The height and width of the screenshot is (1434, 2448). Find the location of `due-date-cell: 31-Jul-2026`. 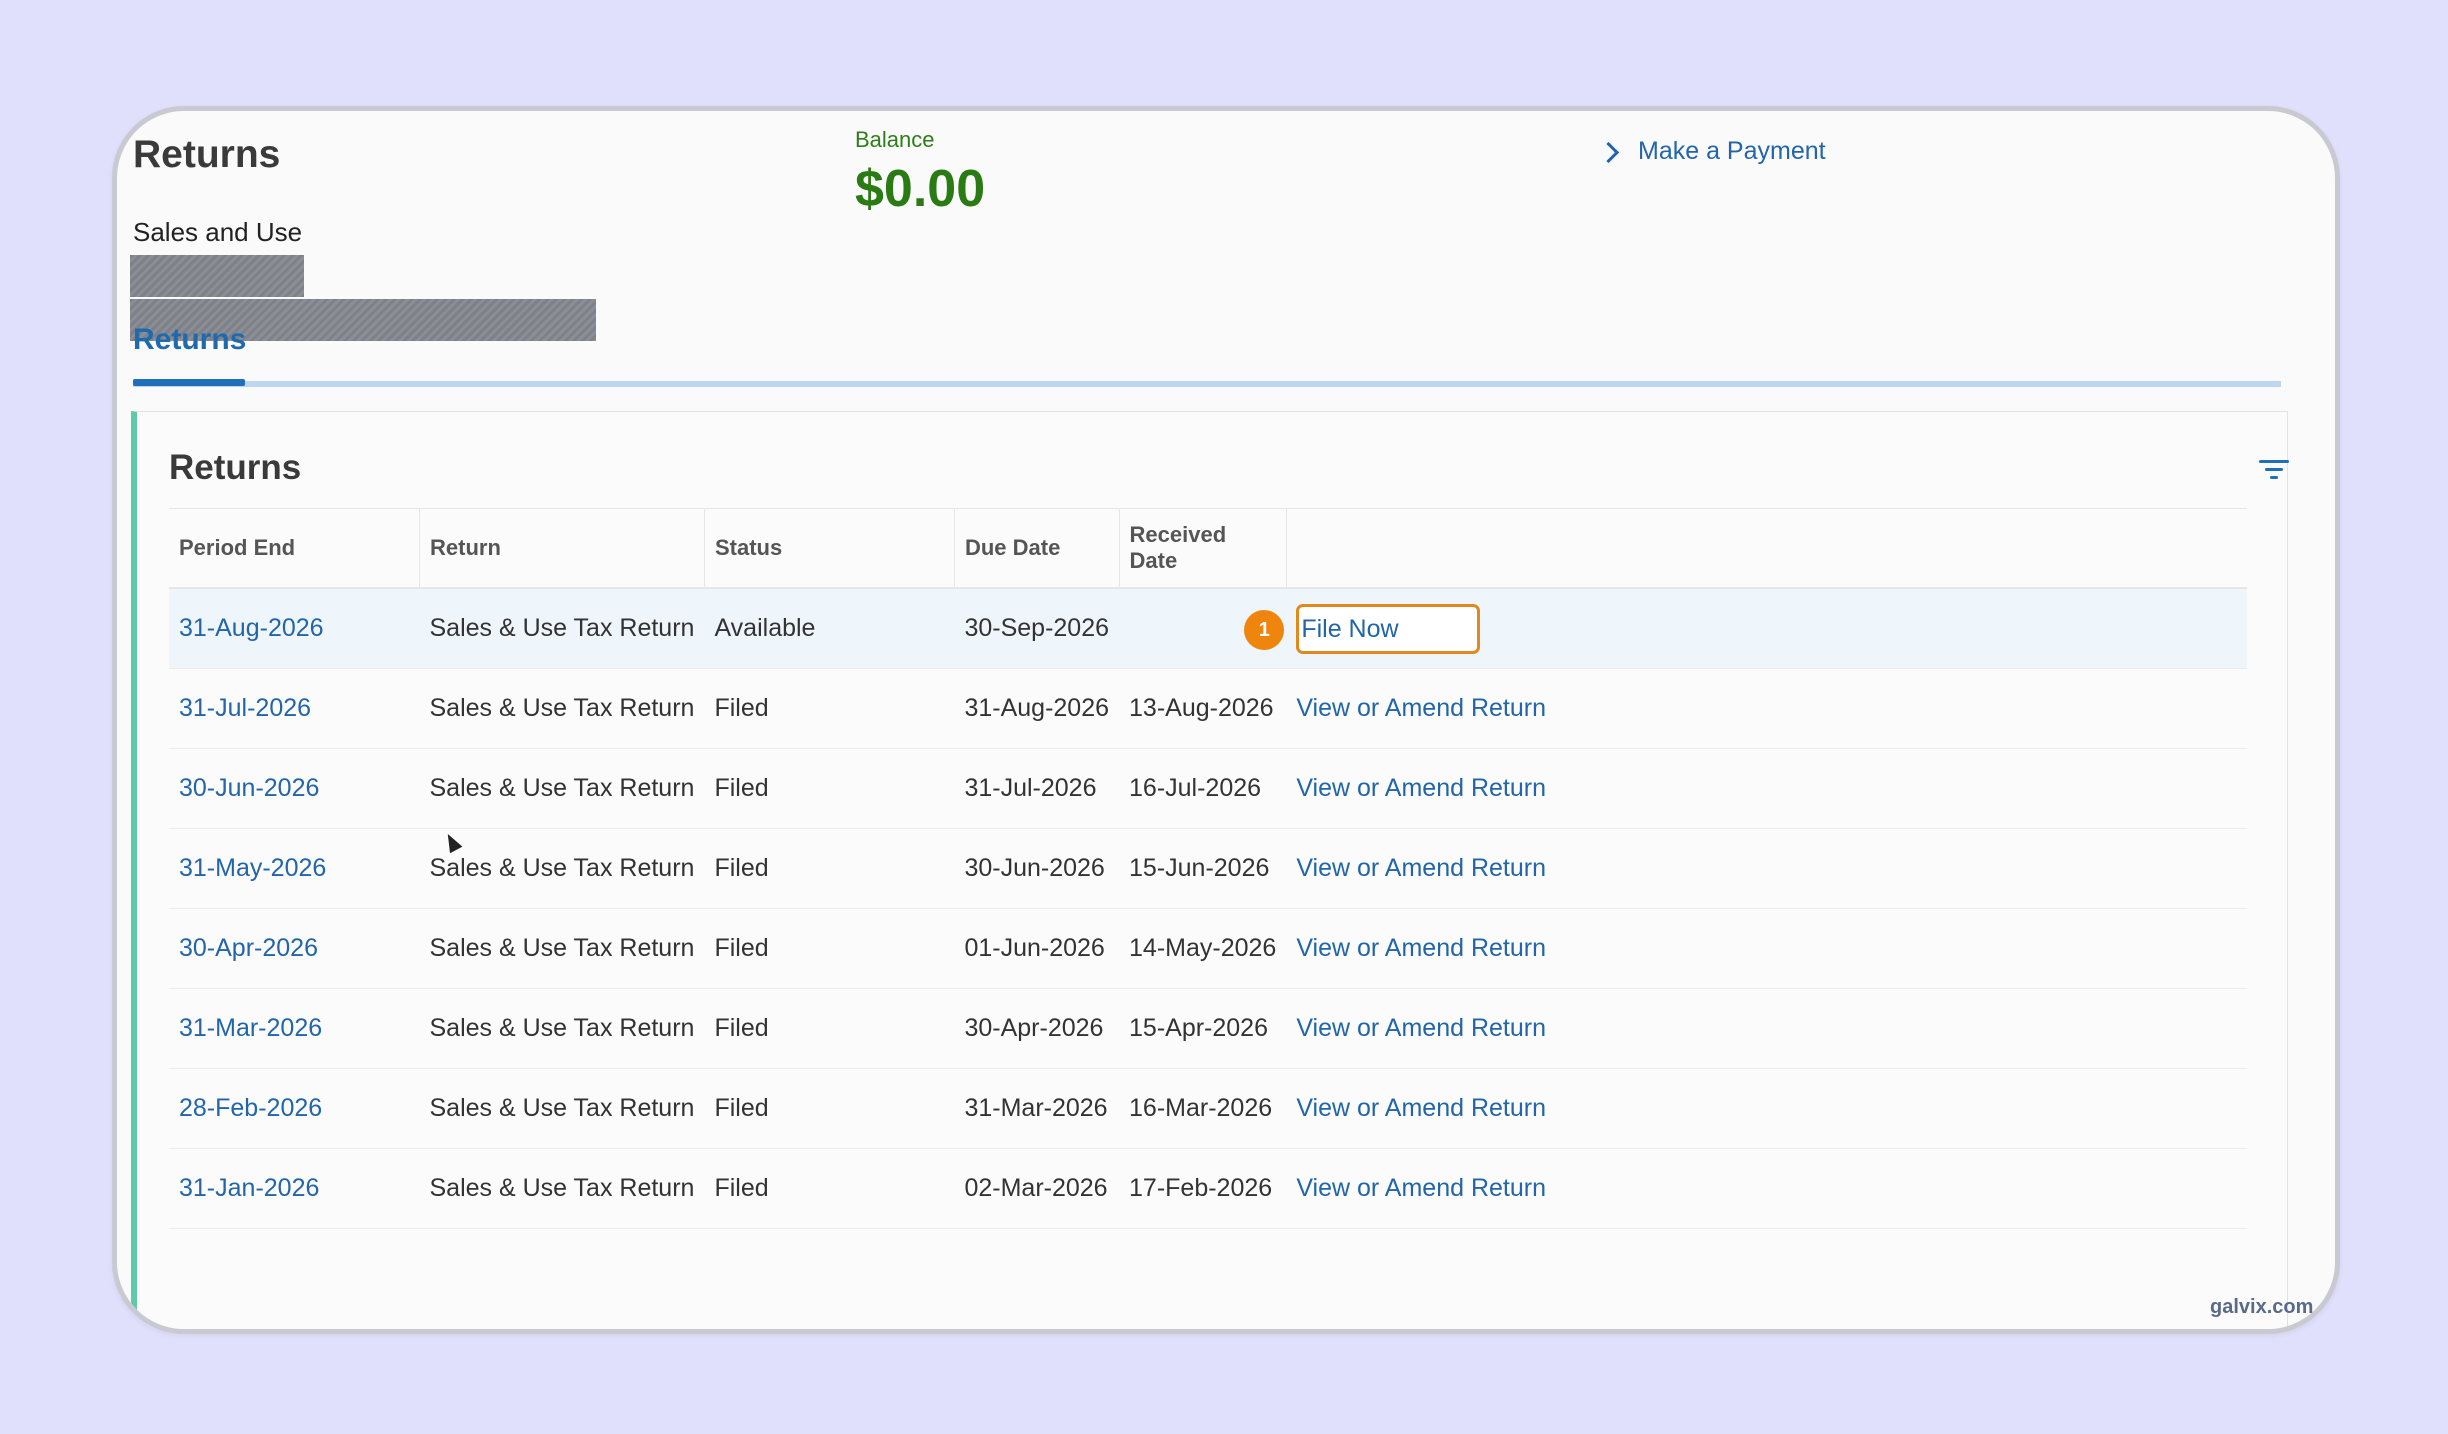

due-date-cell: 31-Jul-2026 is located at coordinates (1037, 788).